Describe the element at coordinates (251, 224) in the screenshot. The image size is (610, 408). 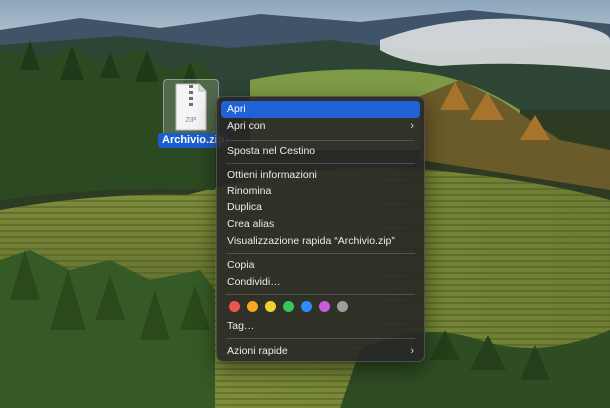
I see `menu-item-make-alias-label: Crea alias` at that location.